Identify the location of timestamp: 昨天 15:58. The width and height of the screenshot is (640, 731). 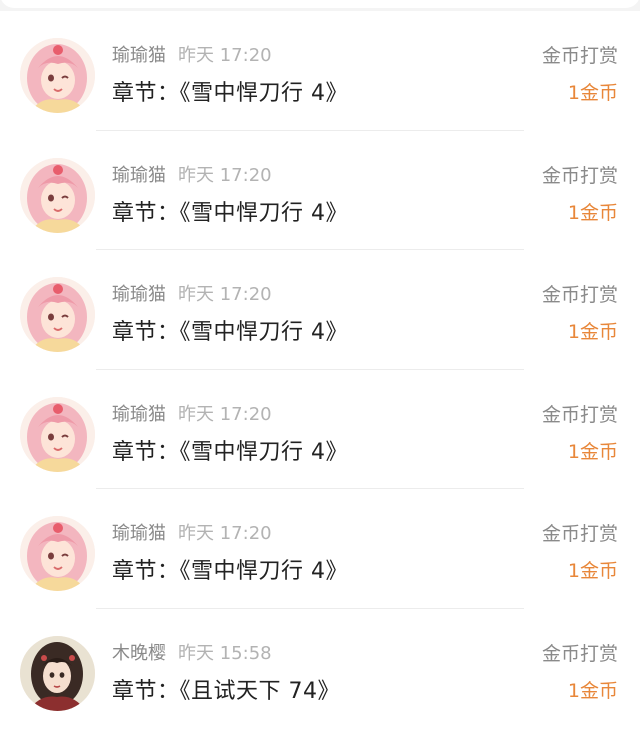
(225, 653).